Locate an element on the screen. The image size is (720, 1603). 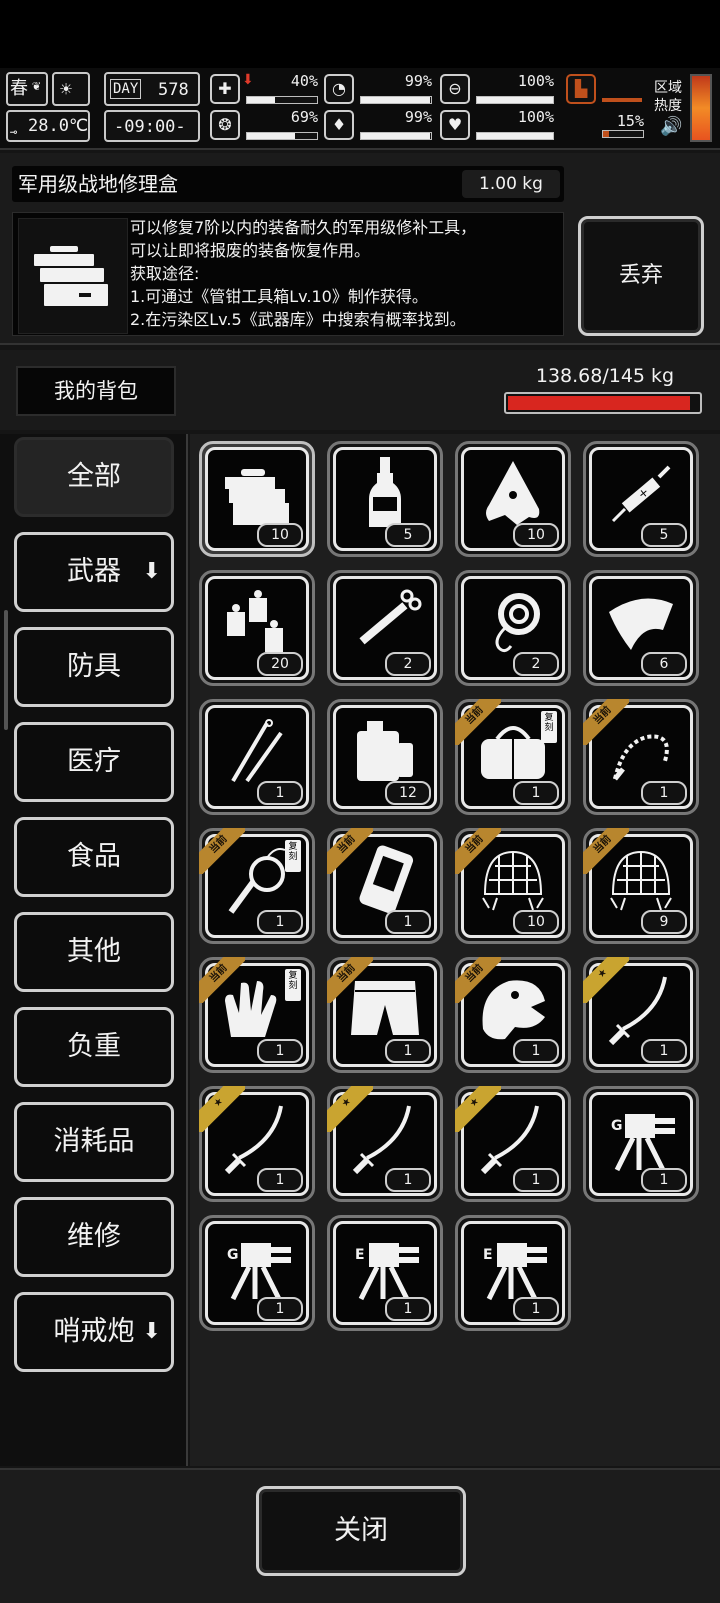
brain-icon: ❂ is located at coordinates (225, 125).